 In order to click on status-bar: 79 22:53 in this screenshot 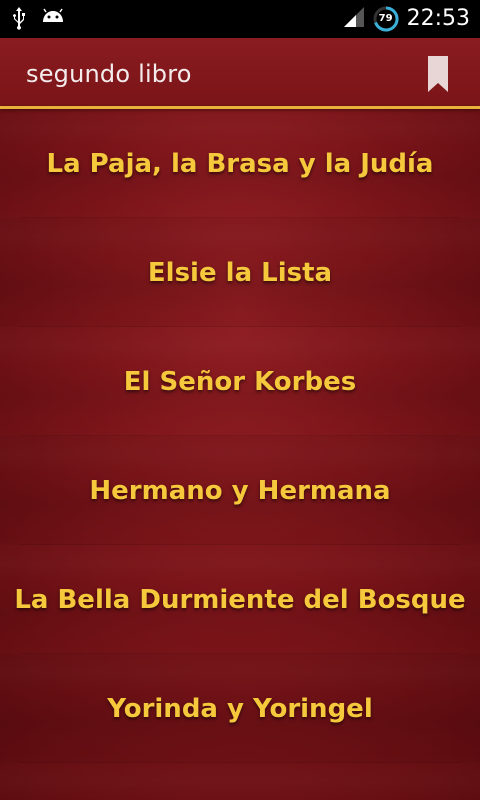, I will do `click(240, 19)`.